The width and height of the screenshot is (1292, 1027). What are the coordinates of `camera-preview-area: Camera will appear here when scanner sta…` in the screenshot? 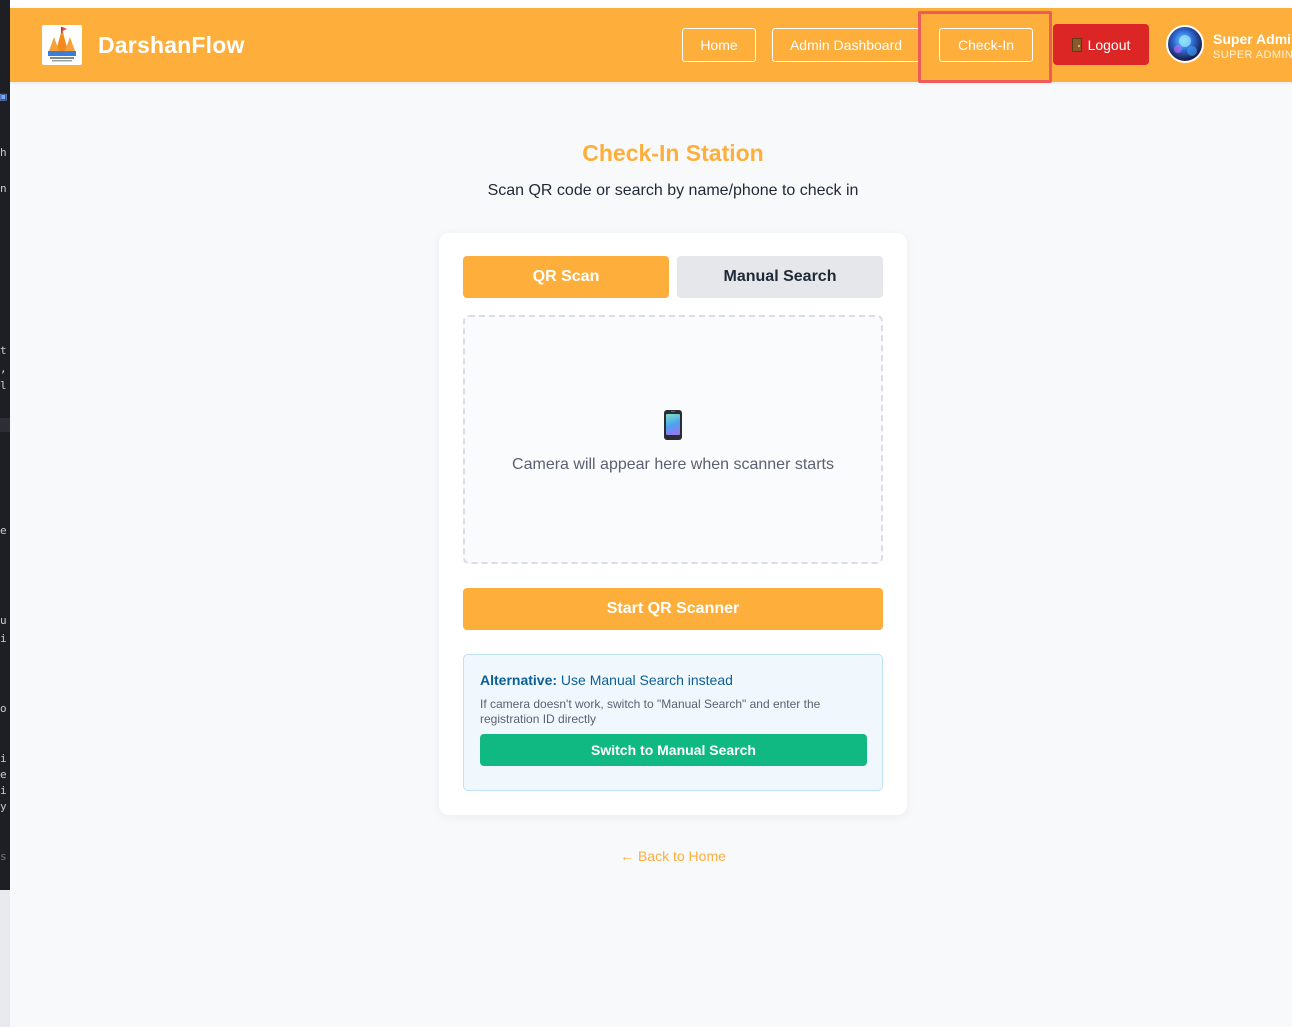 It's located at (673, 439).